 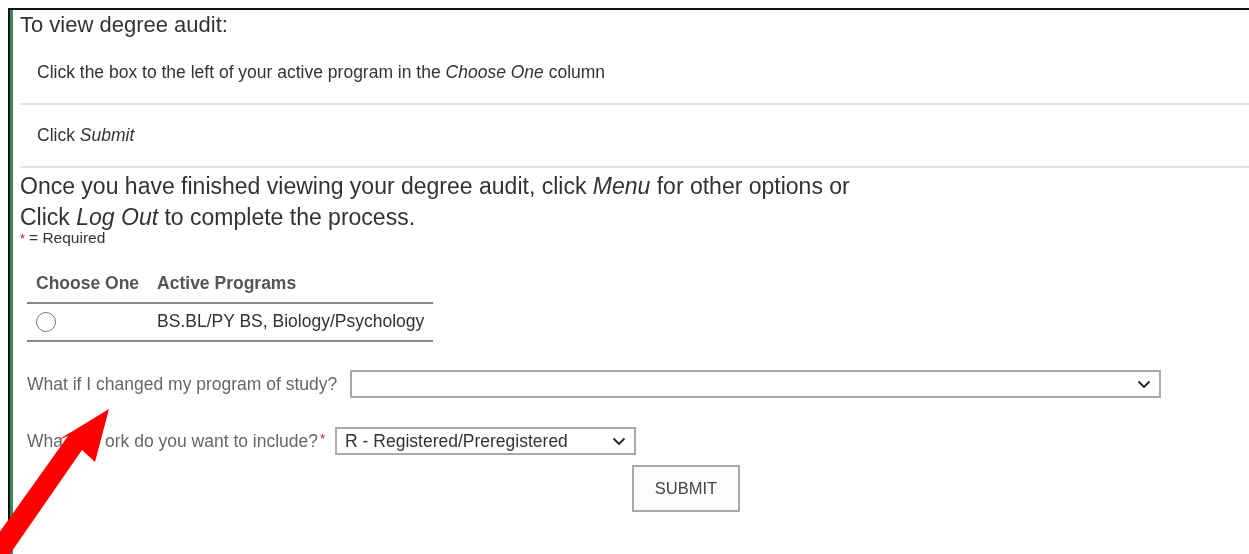 I want to click on program-cell: BS.BL/PY BS, Biology/Psychology, so click(x=291, y=321).